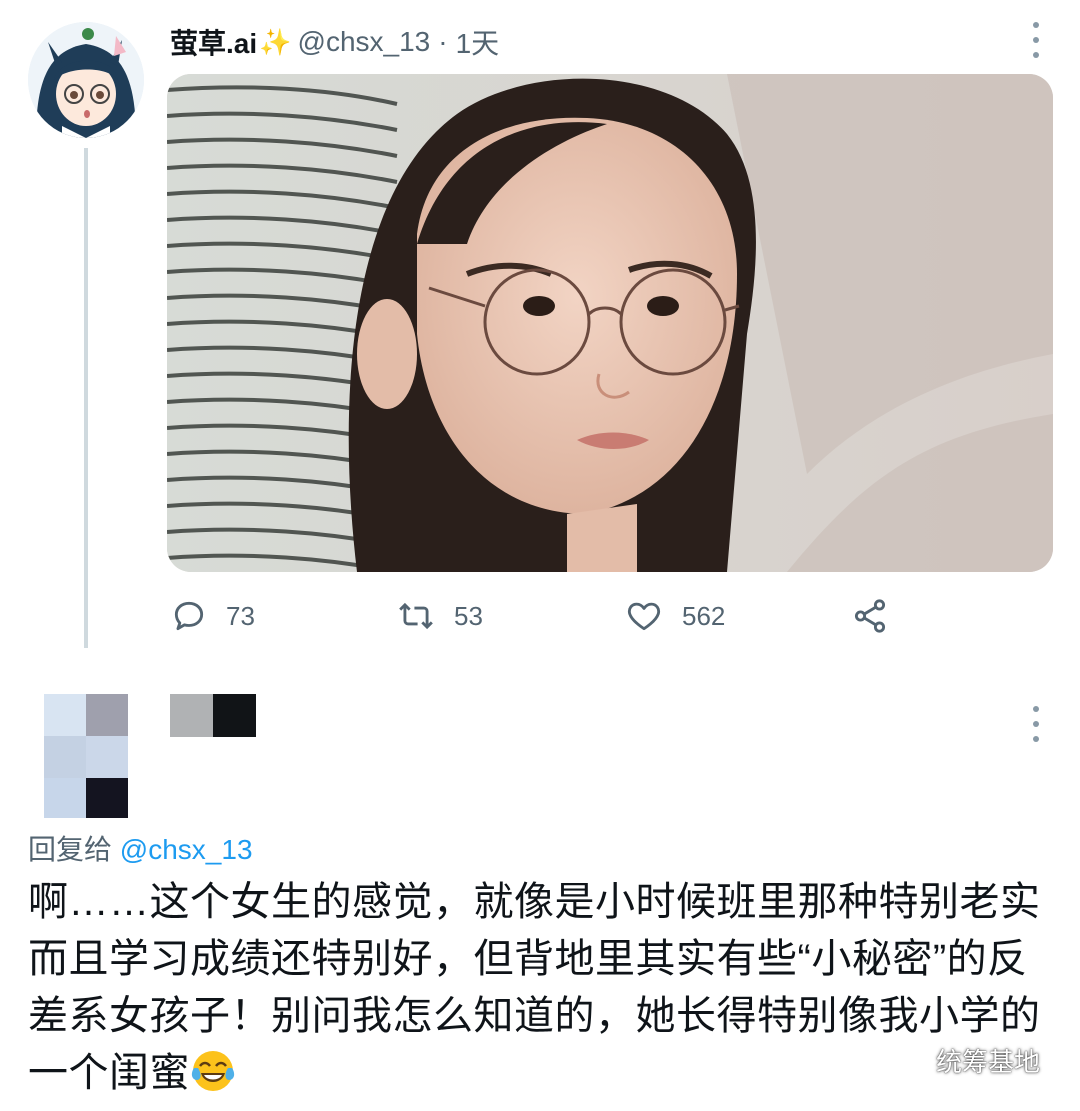 The height and width of the screenshot is (1111, 1080). I want to click on tweet-actions: 73 53 562, so click(540, 616).